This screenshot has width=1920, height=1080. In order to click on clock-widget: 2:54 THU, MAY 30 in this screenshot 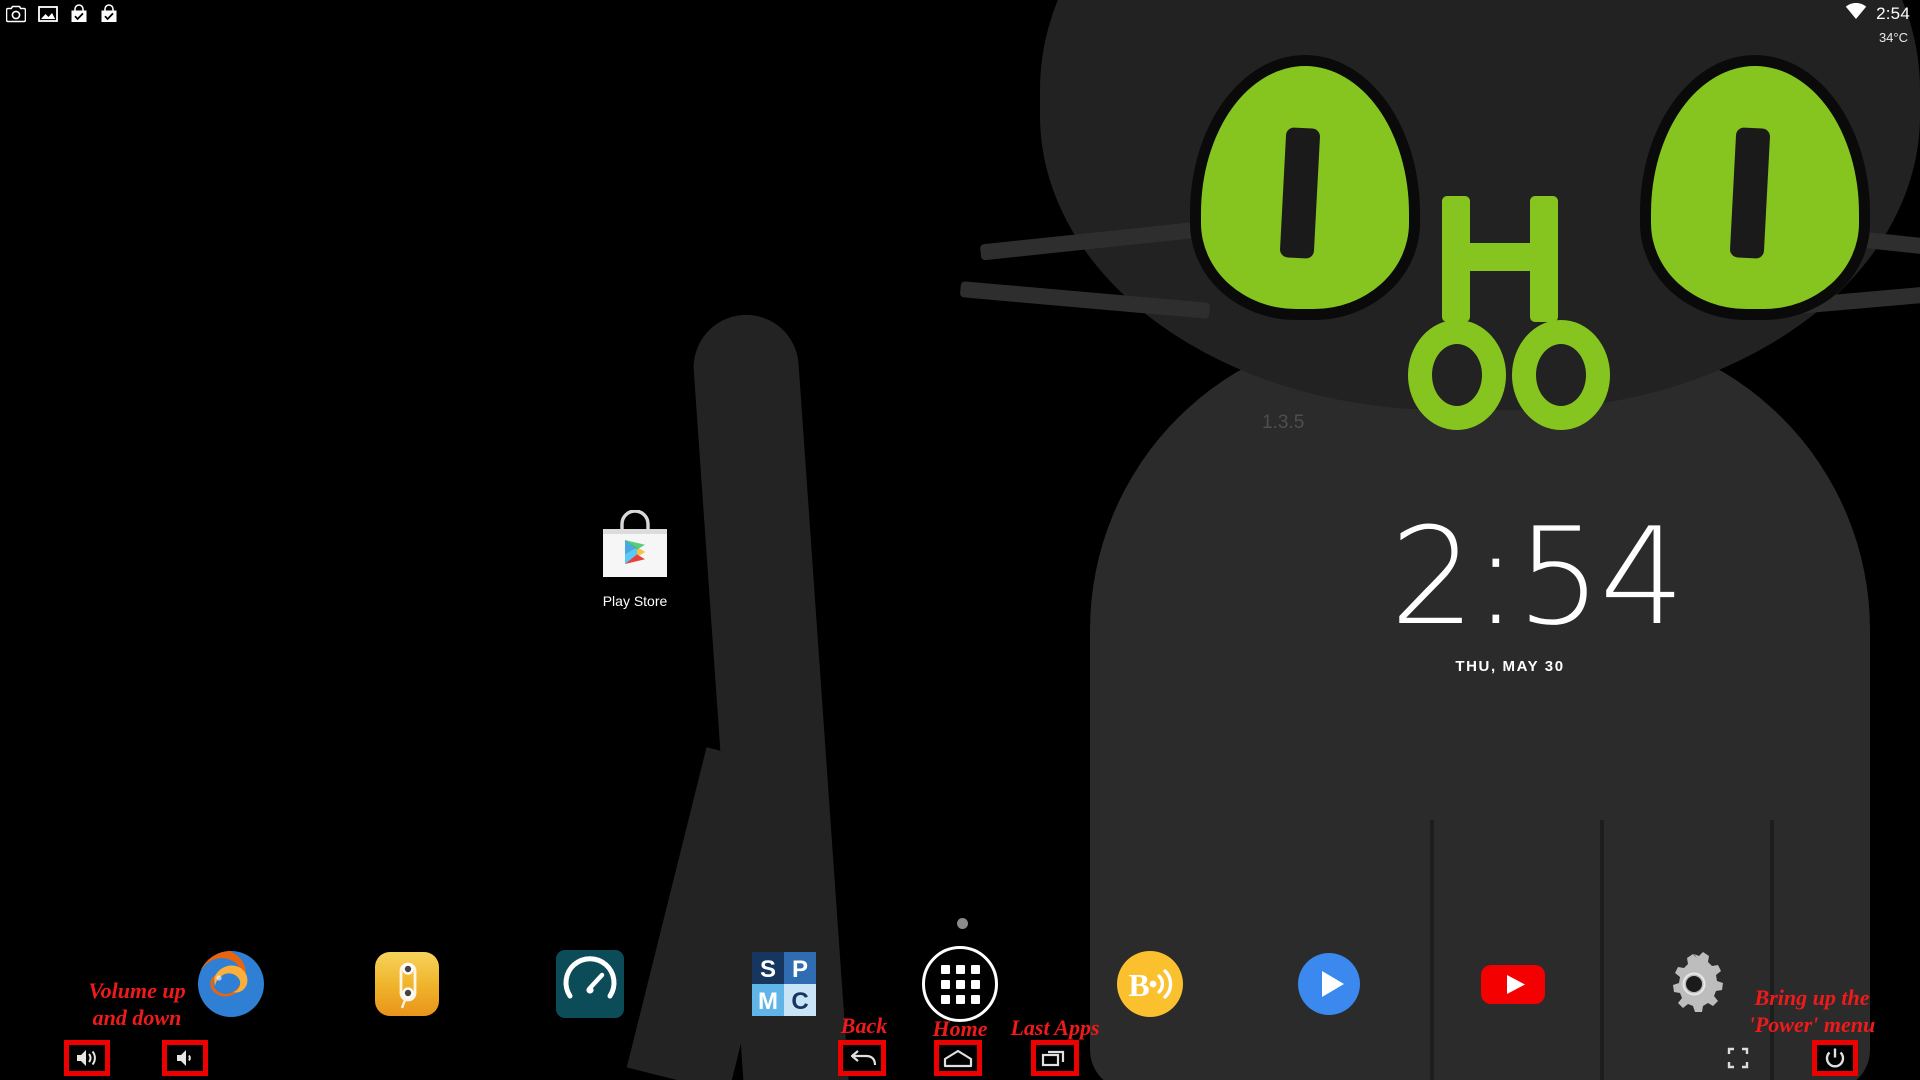, I will do `click(1537, 587)`.